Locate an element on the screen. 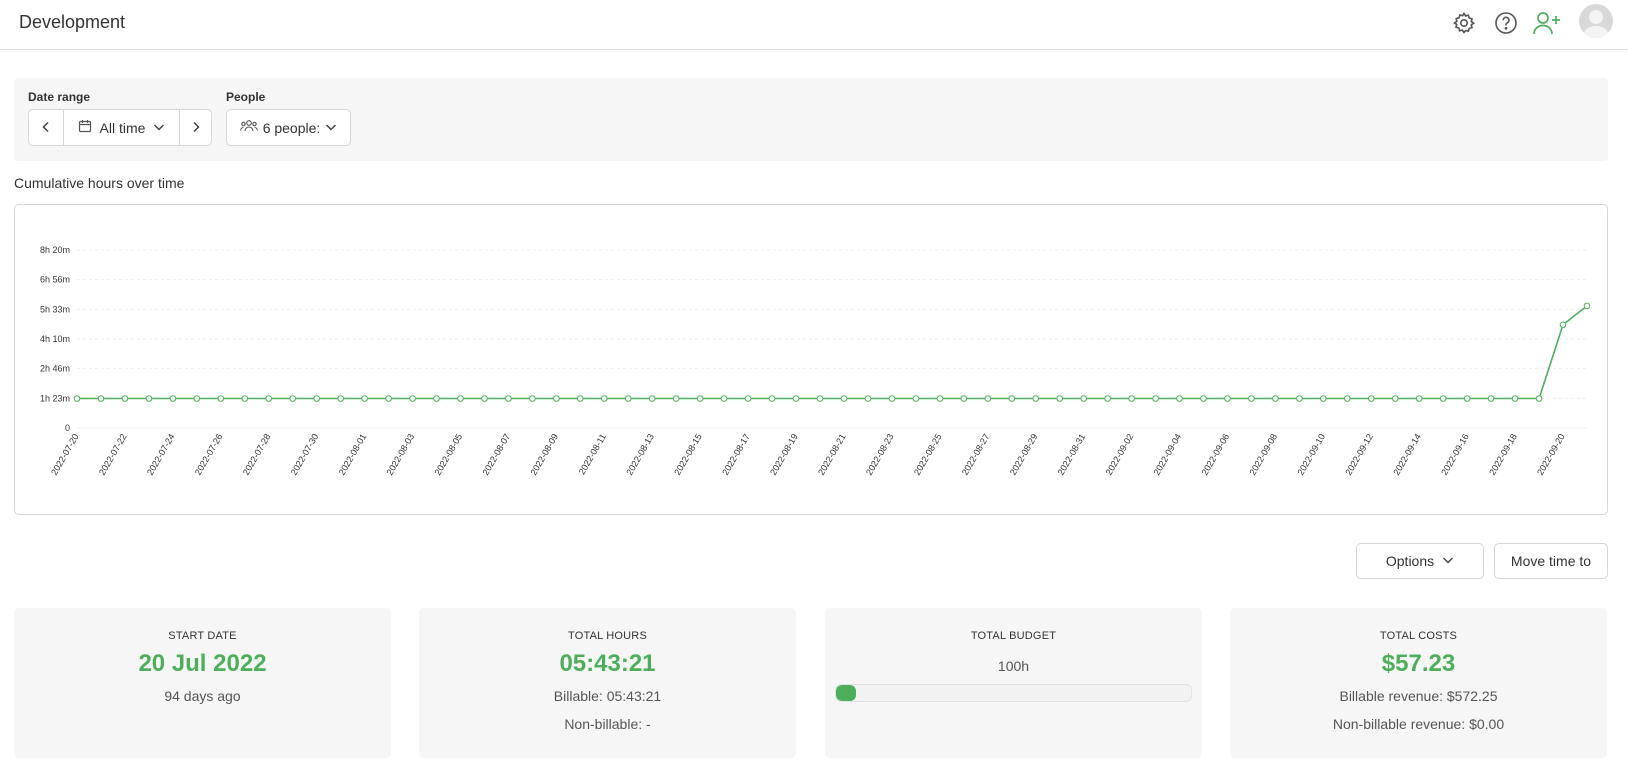  chart-x-tick-label: 2022-09-08 is located at coordinates (1263, 454).